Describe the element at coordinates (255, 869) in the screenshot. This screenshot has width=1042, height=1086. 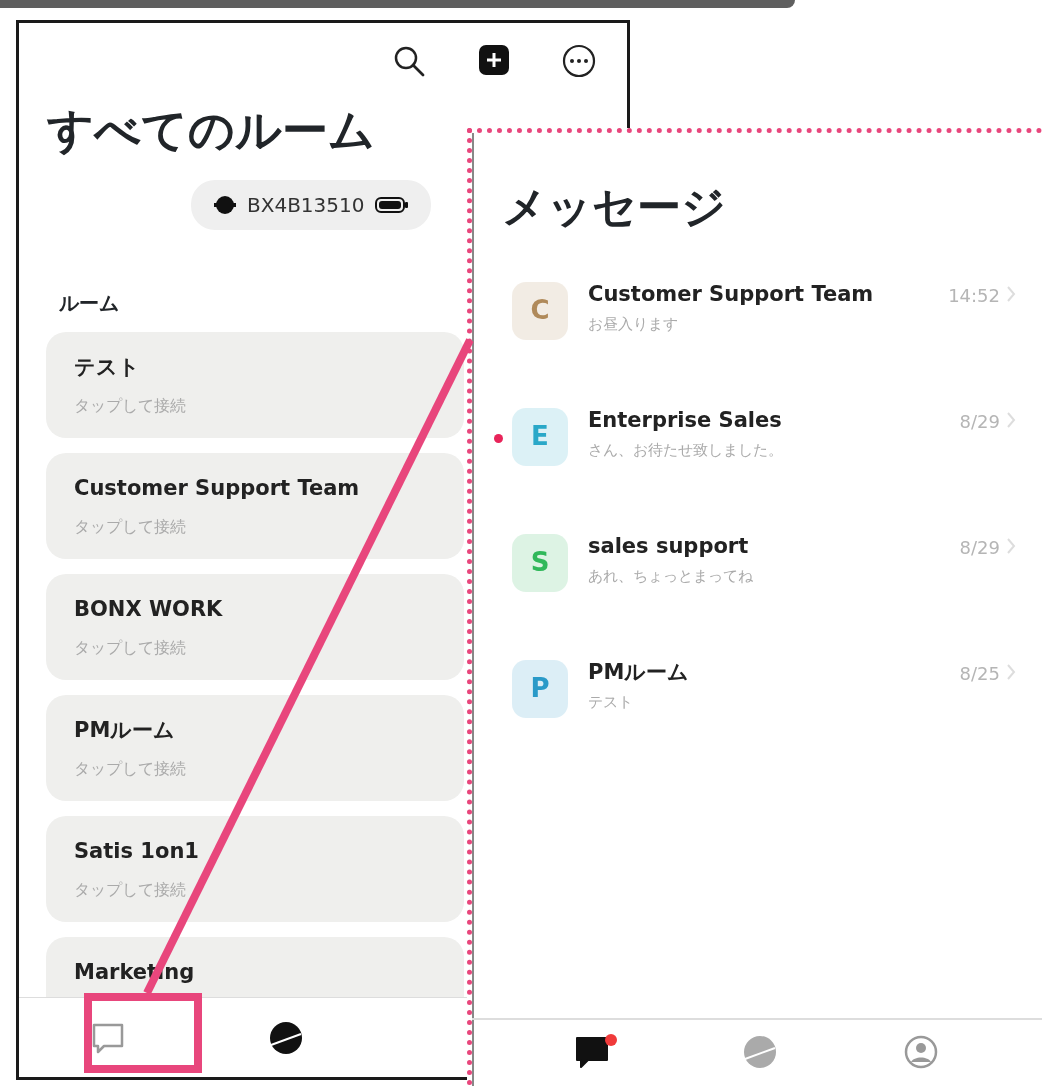
I see `room-card: Satis 1on1 タップして接続` at that location.